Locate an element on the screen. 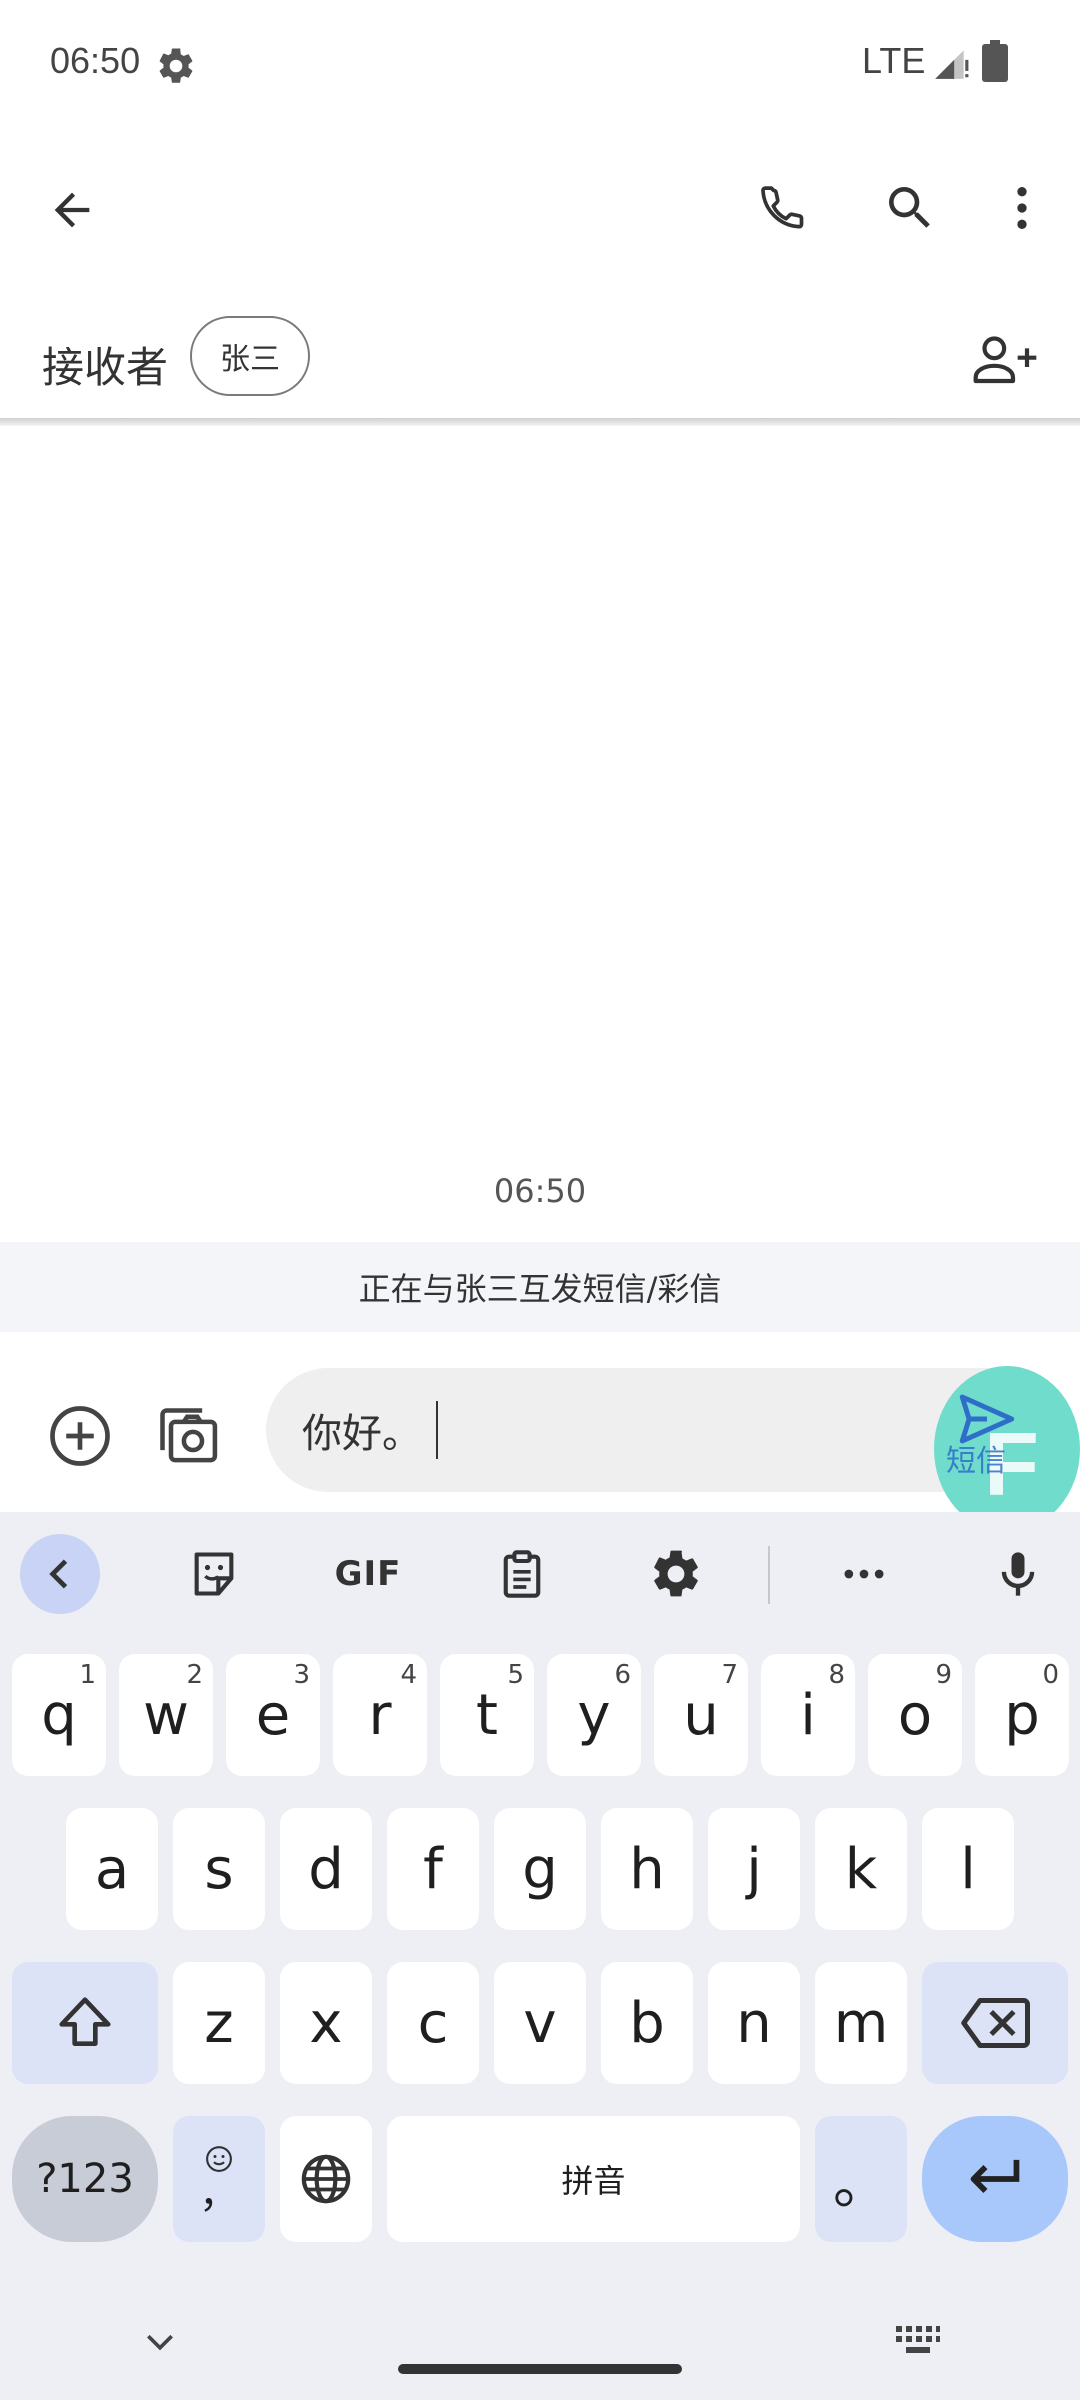  key-m: m is located at coordinates (861, 2023).